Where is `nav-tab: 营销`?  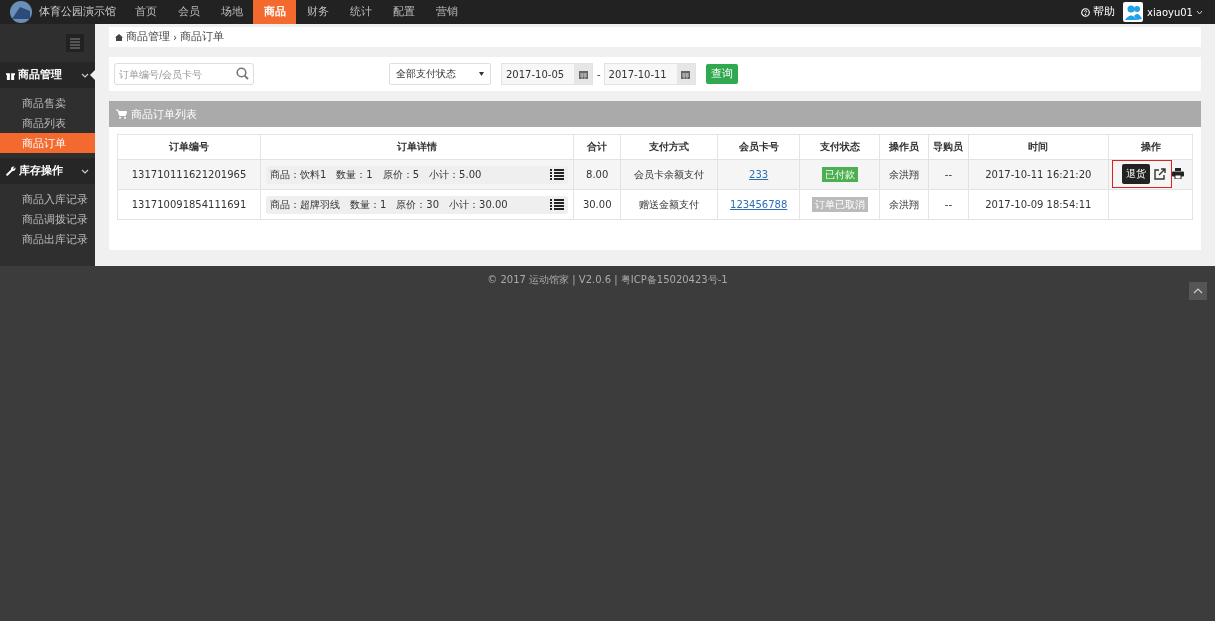 nav-tab: 营销 is located at coordinates (446, 12).